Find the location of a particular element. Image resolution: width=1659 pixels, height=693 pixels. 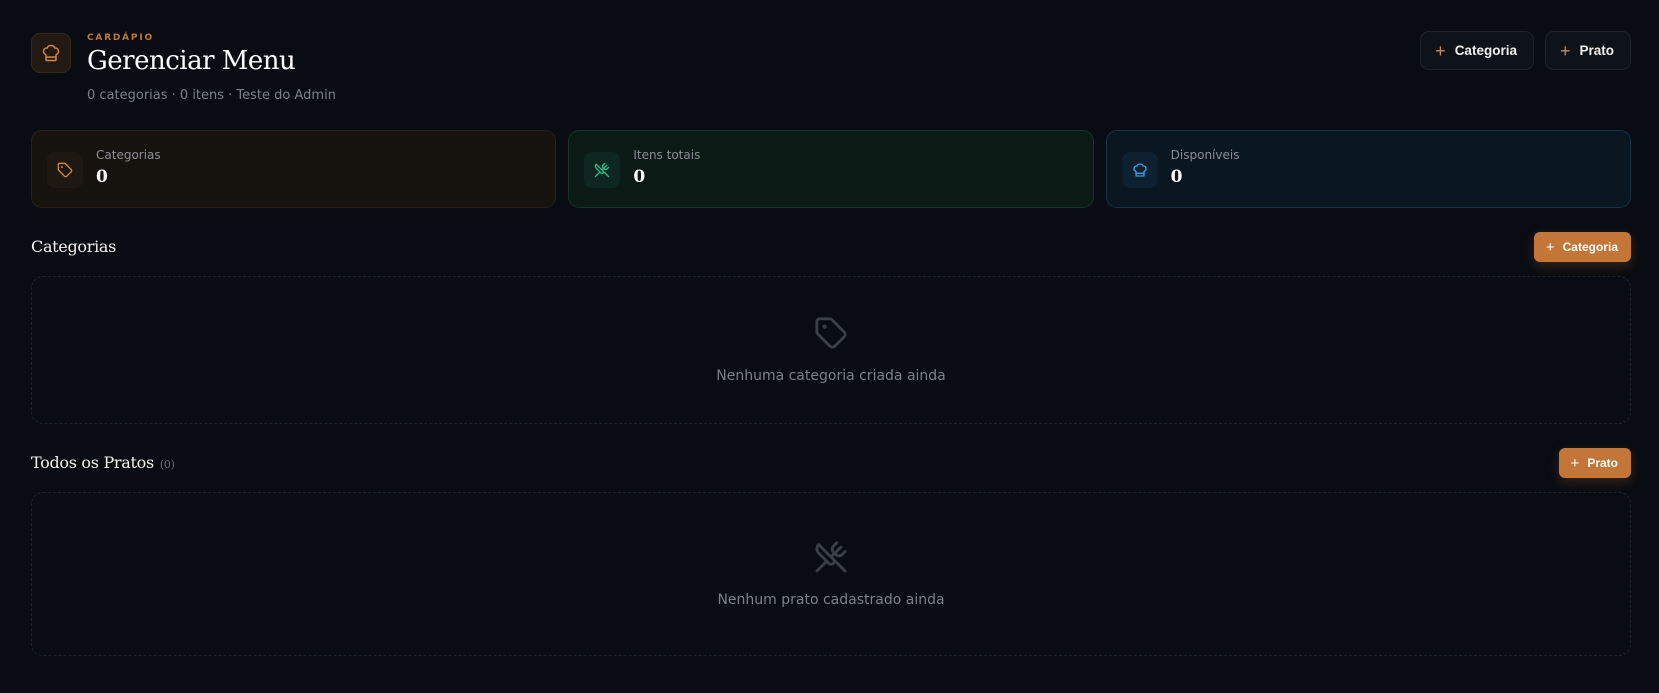

add-category-primary-button: + Categoria is located at coordinates (1582, 247).